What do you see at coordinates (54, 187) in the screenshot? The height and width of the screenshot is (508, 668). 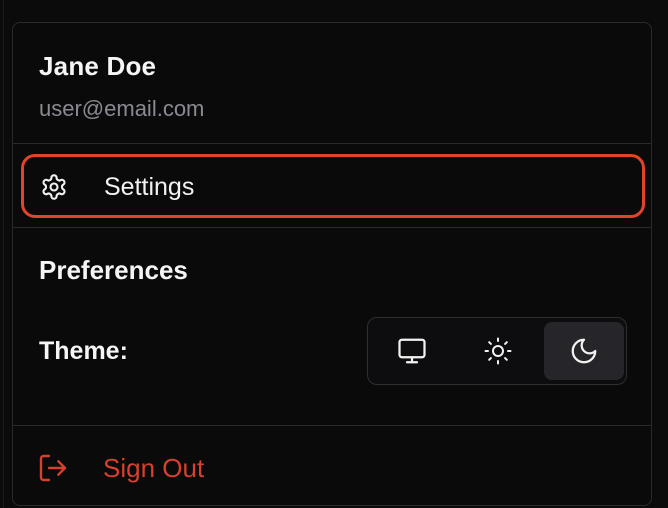 I see `gear-icon` at bounding box center [54, 187].